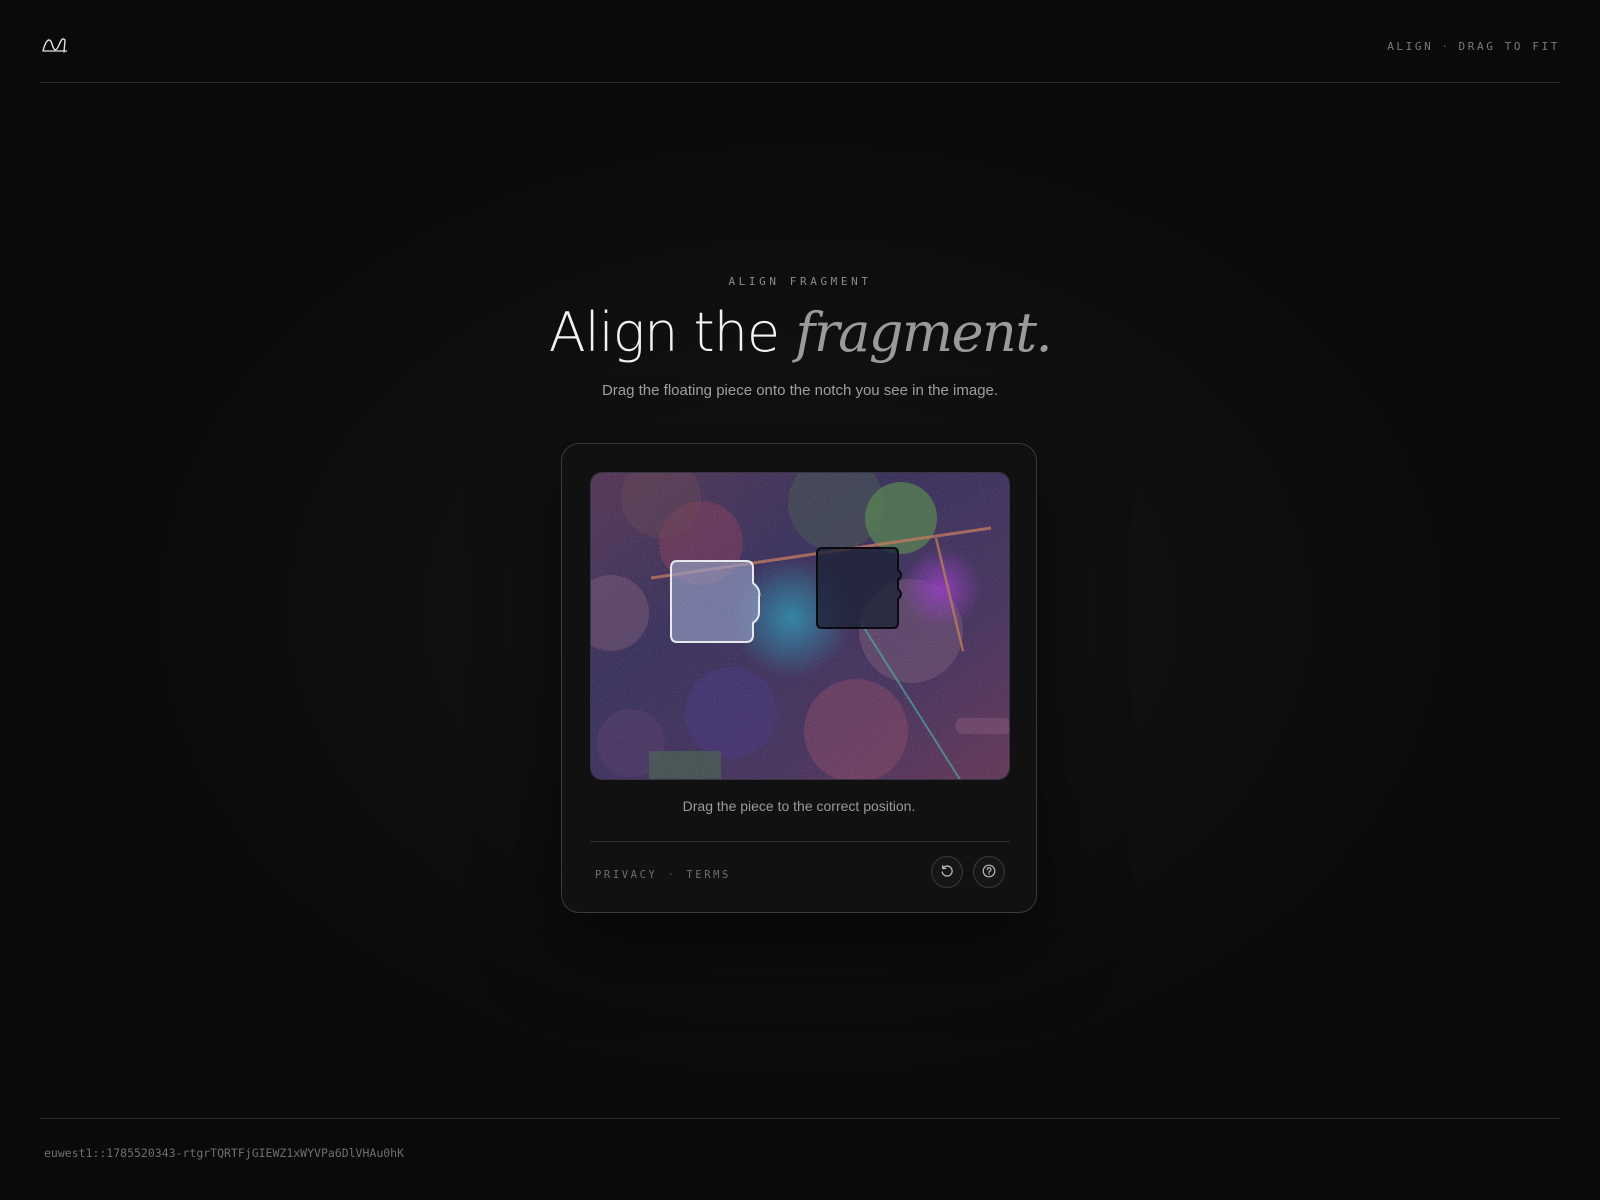 The height and width of the screenshot is (1200, 1600). Describe the element at coordinates (923, 332) in the screenshot. I see `page-title-accent: fragment.` at that location.